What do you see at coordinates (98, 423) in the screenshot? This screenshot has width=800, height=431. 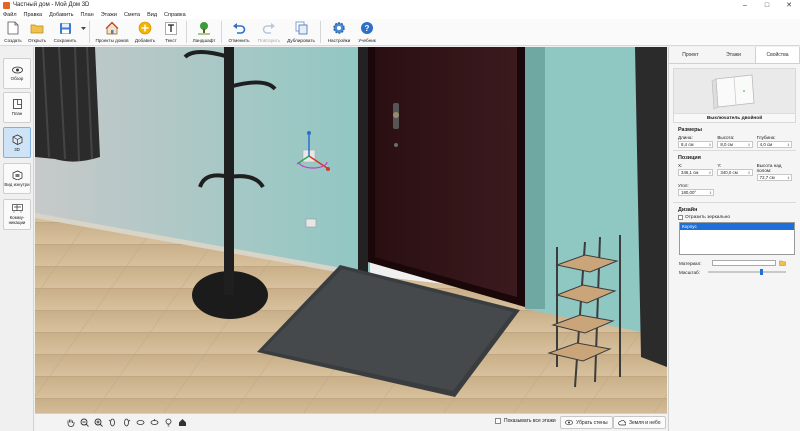 I see `zoom-in-icon` at bounding box center [98, 423].